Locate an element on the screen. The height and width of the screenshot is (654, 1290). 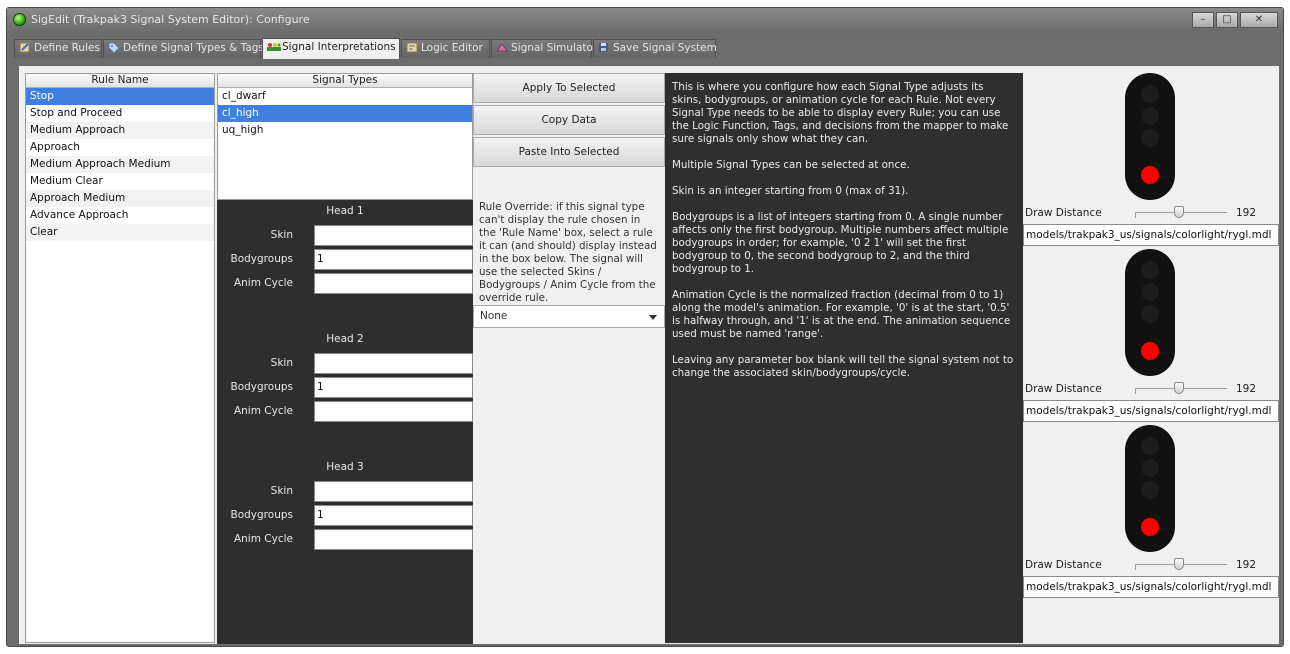
rule-item: Medium Approach Medium is located at coordinates (120, 164).